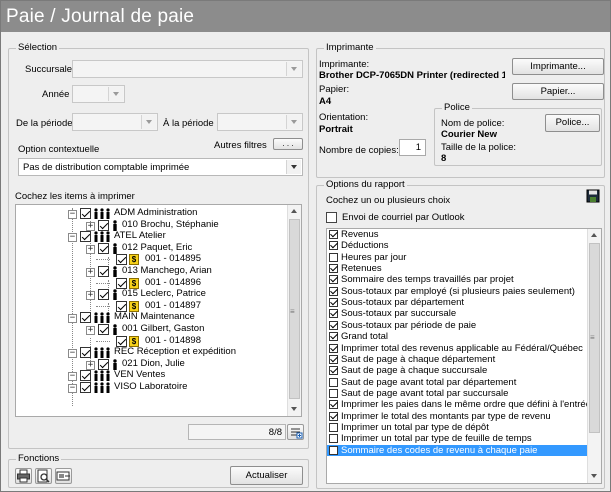 The image size is (611, 492). I want to click on export-button, so click(63, 476).